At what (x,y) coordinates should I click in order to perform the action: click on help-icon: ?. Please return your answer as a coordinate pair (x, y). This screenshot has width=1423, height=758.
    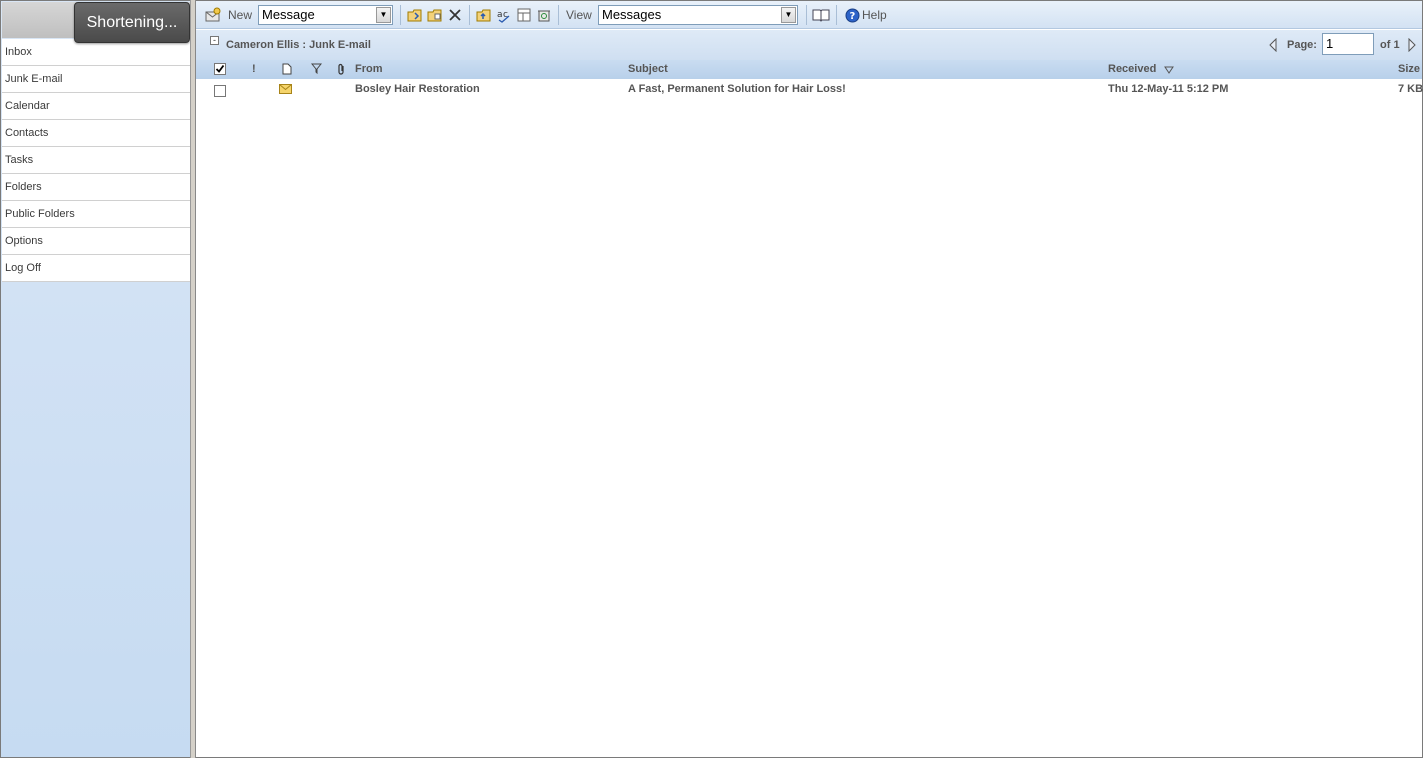
    Looking at the image, I should click on (852, 15).